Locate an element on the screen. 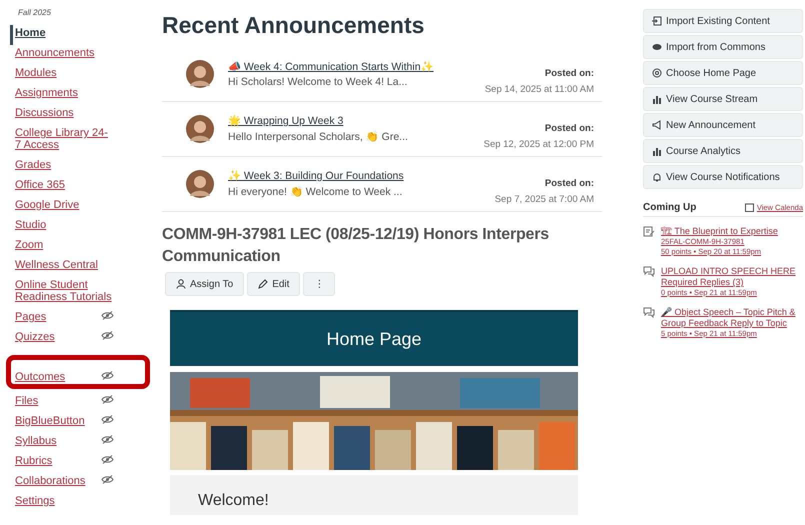 The height and width of the screenshot is (525, 805). nav-link: Files is located at coordinates (26, 401).